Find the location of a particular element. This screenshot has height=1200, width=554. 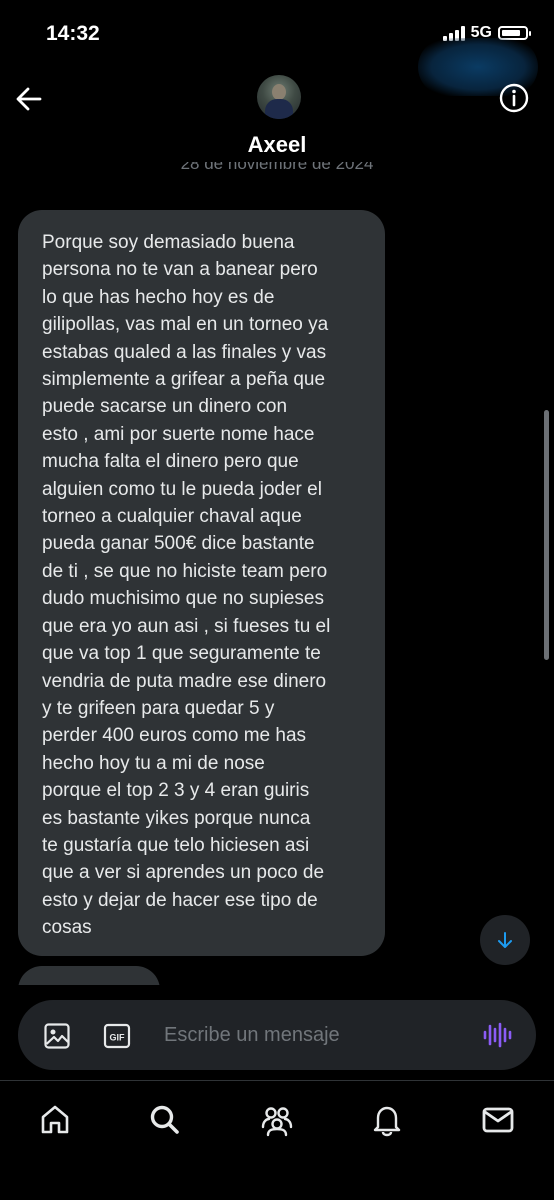

search-icon is located at coordinates (164, 1119).